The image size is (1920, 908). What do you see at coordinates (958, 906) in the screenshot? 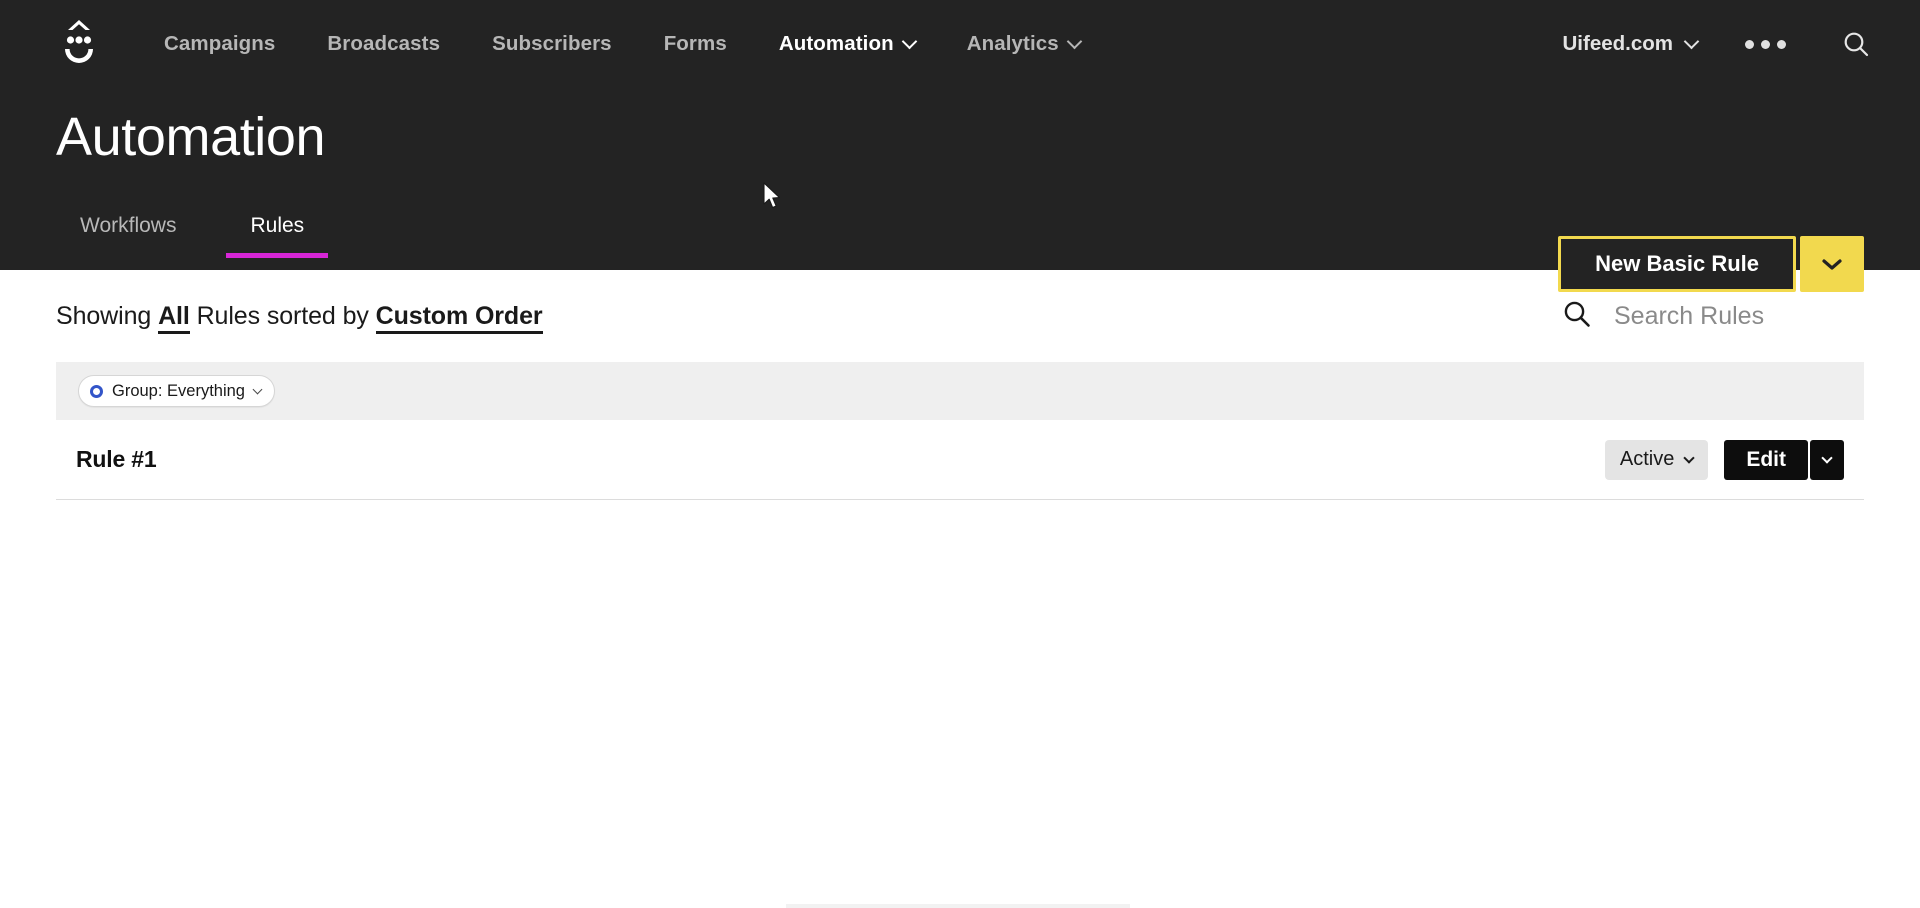
I see `bottom-widget-strip` at bounding box center [958, 906].